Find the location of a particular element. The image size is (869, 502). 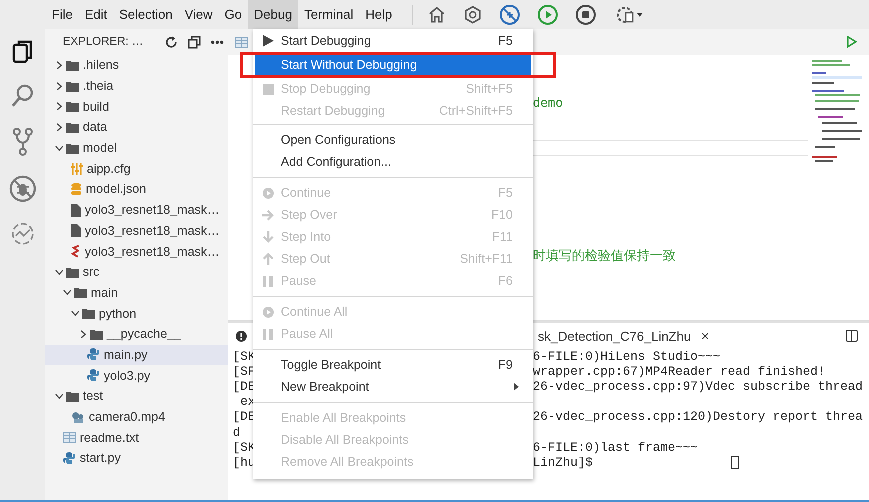

menu-item: Go is located at coordinates (233, 14).